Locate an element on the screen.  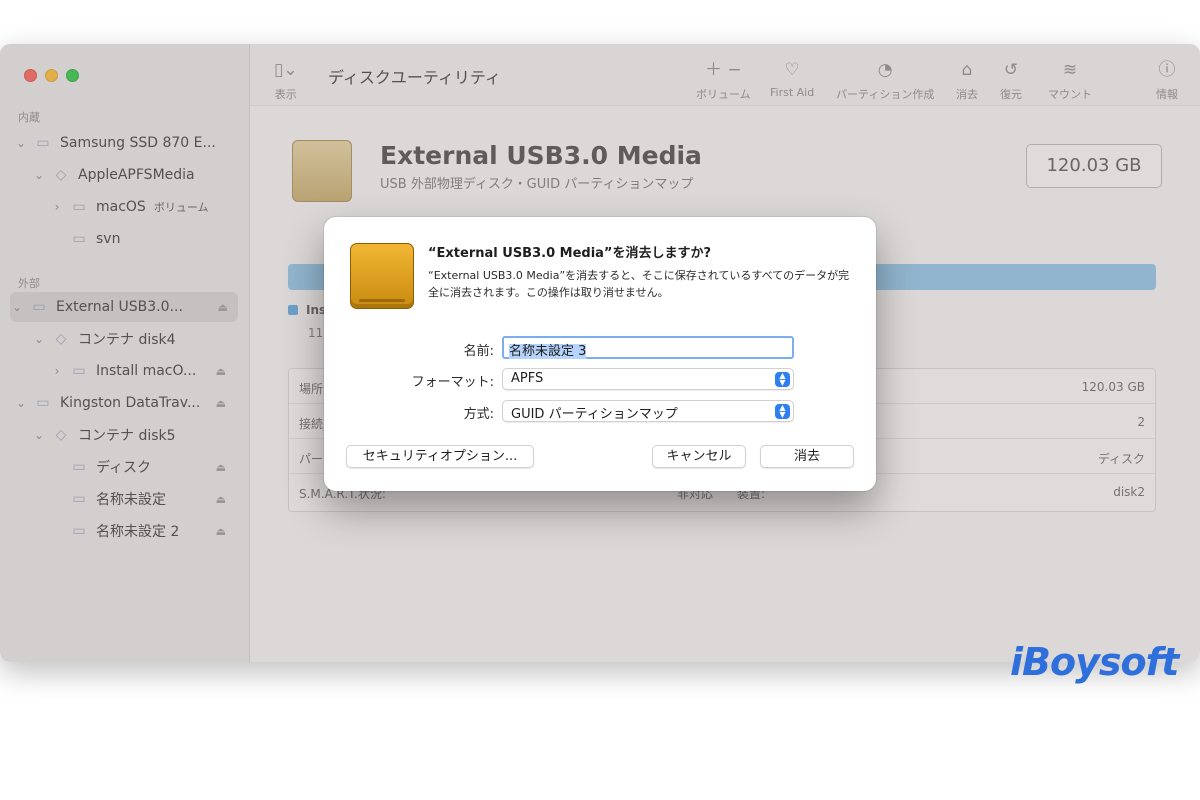
format-value: APFS is located at coordinates (527, 378).